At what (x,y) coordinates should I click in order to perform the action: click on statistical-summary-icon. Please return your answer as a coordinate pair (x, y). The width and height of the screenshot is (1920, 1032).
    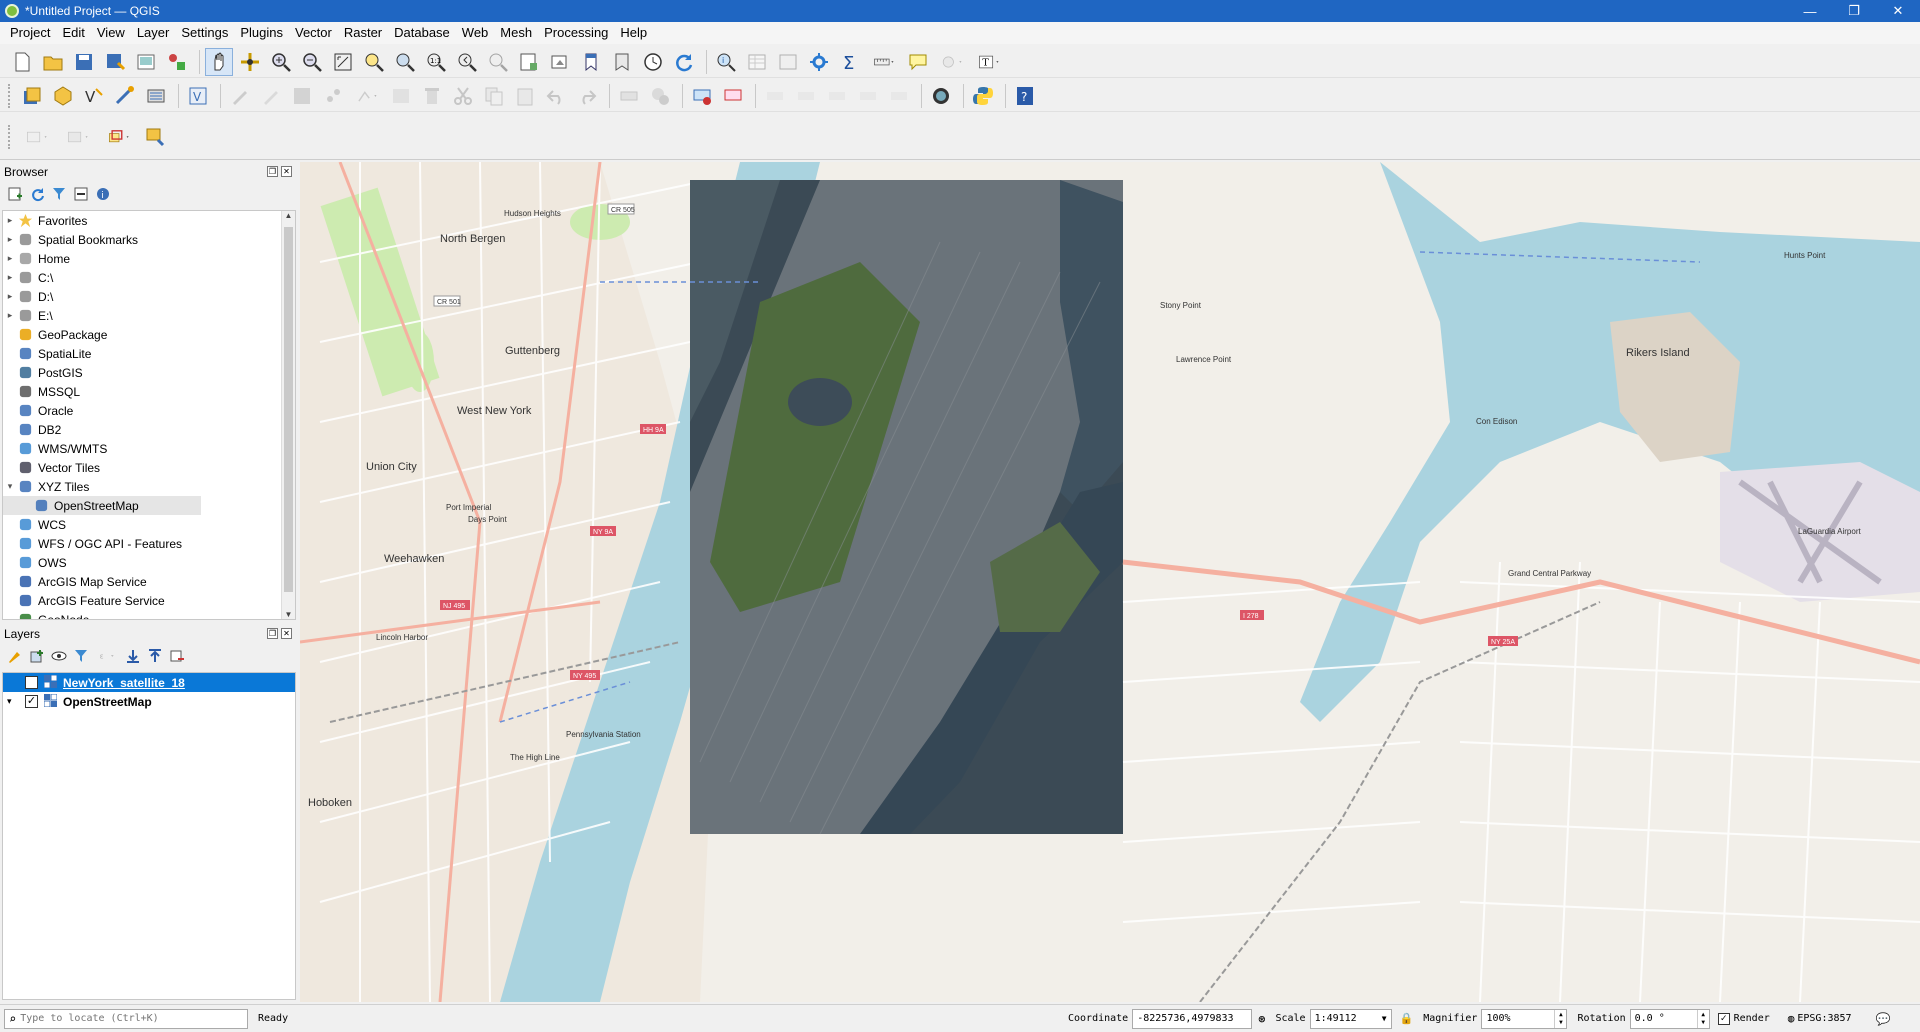
    Looking at the image, I should click on (788, 62).